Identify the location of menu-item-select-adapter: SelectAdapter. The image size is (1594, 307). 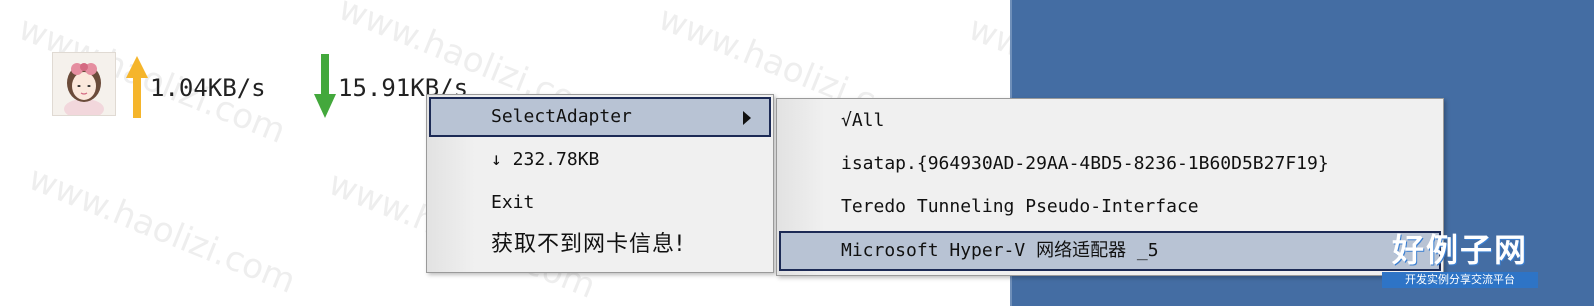
(600, 117).